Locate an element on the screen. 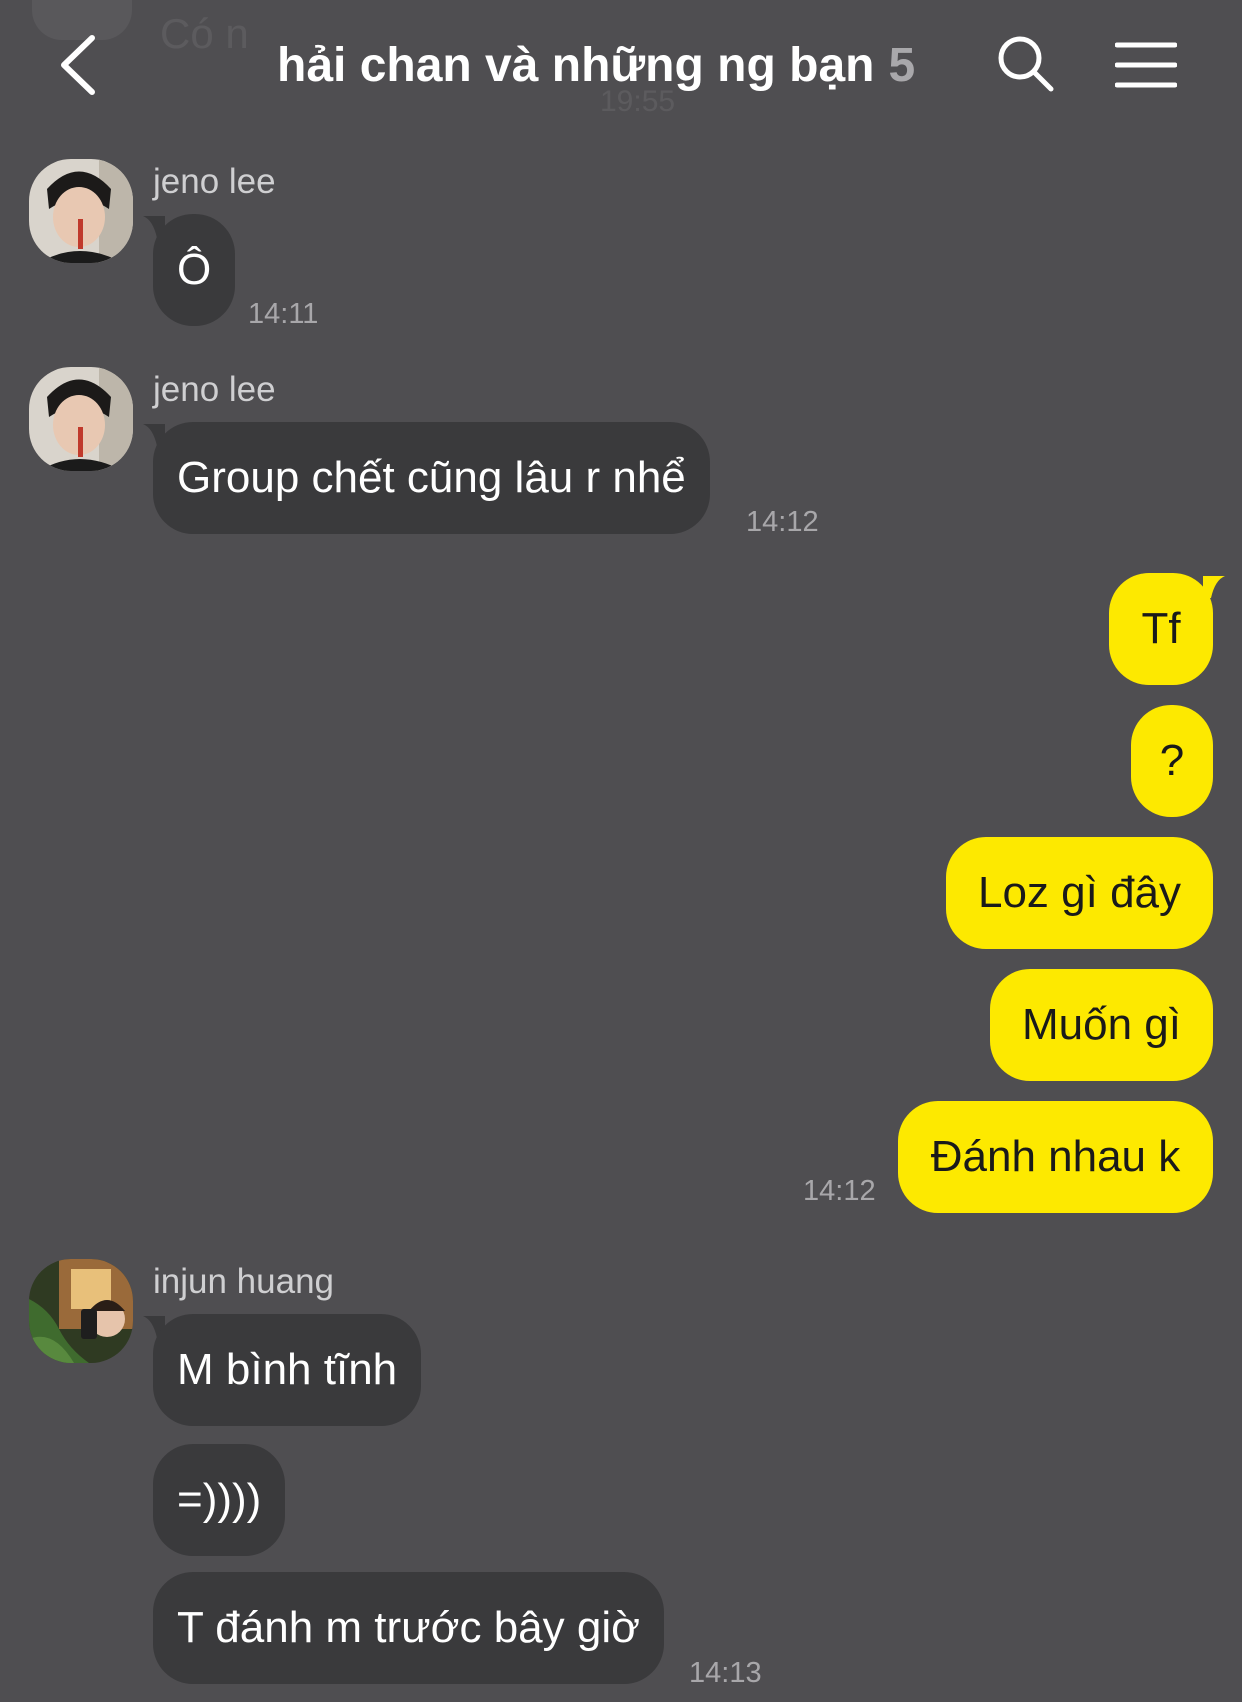 This screenshot has height=1702, width=1242. search-icon is located at coordinates (1026, 64).